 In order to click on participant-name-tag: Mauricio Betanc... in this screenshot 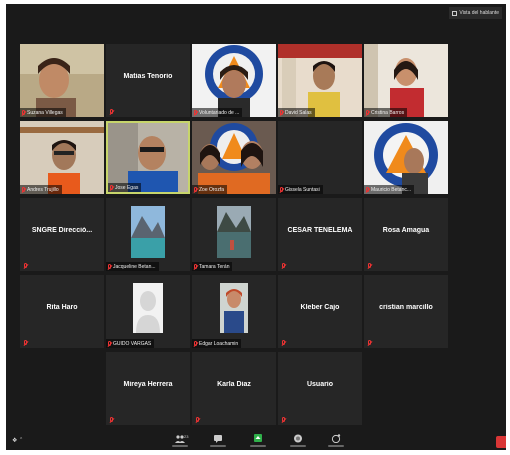, I will do `click(389, 189)`.